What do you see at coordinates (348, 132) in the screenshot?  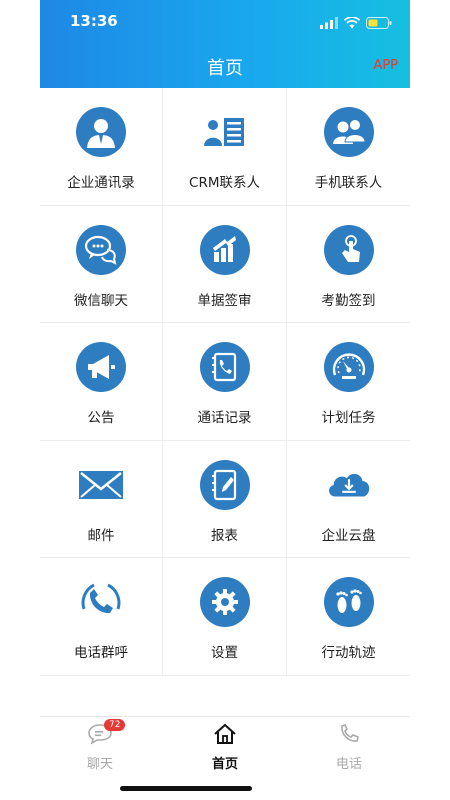 I see `phone-contacts-icon` at bounding box center [348, 132].